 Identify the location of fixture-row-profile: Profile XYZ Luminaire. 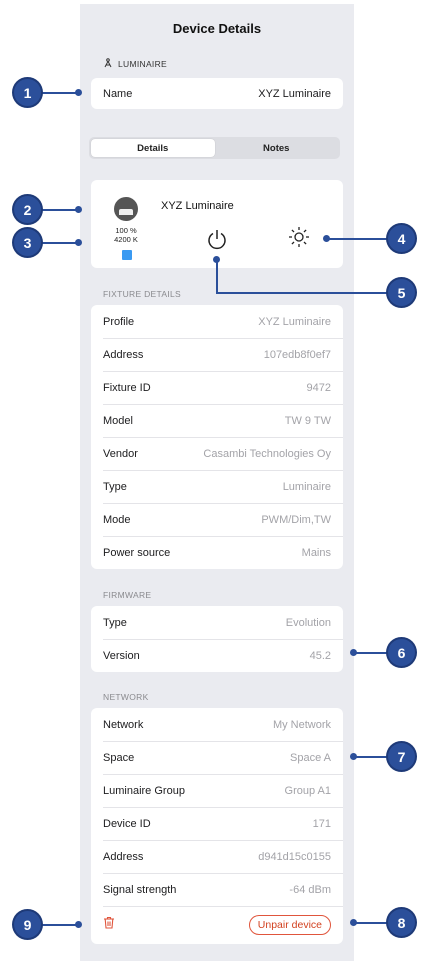
(217, 321).